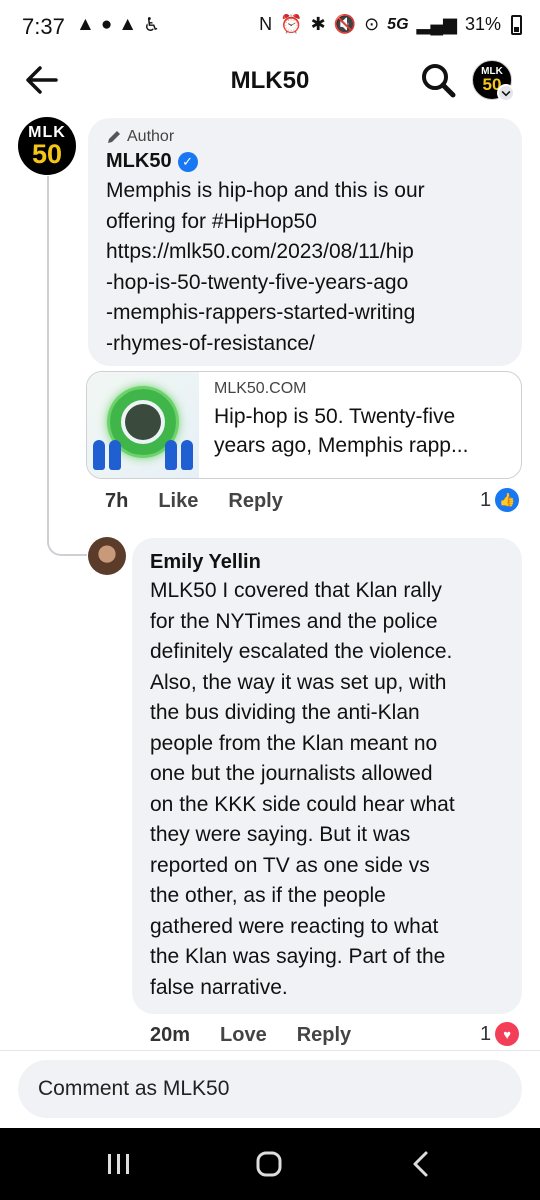 This screenshot has height=1200, width=540. I want to click on network-type: 5G, so click(398, 24).